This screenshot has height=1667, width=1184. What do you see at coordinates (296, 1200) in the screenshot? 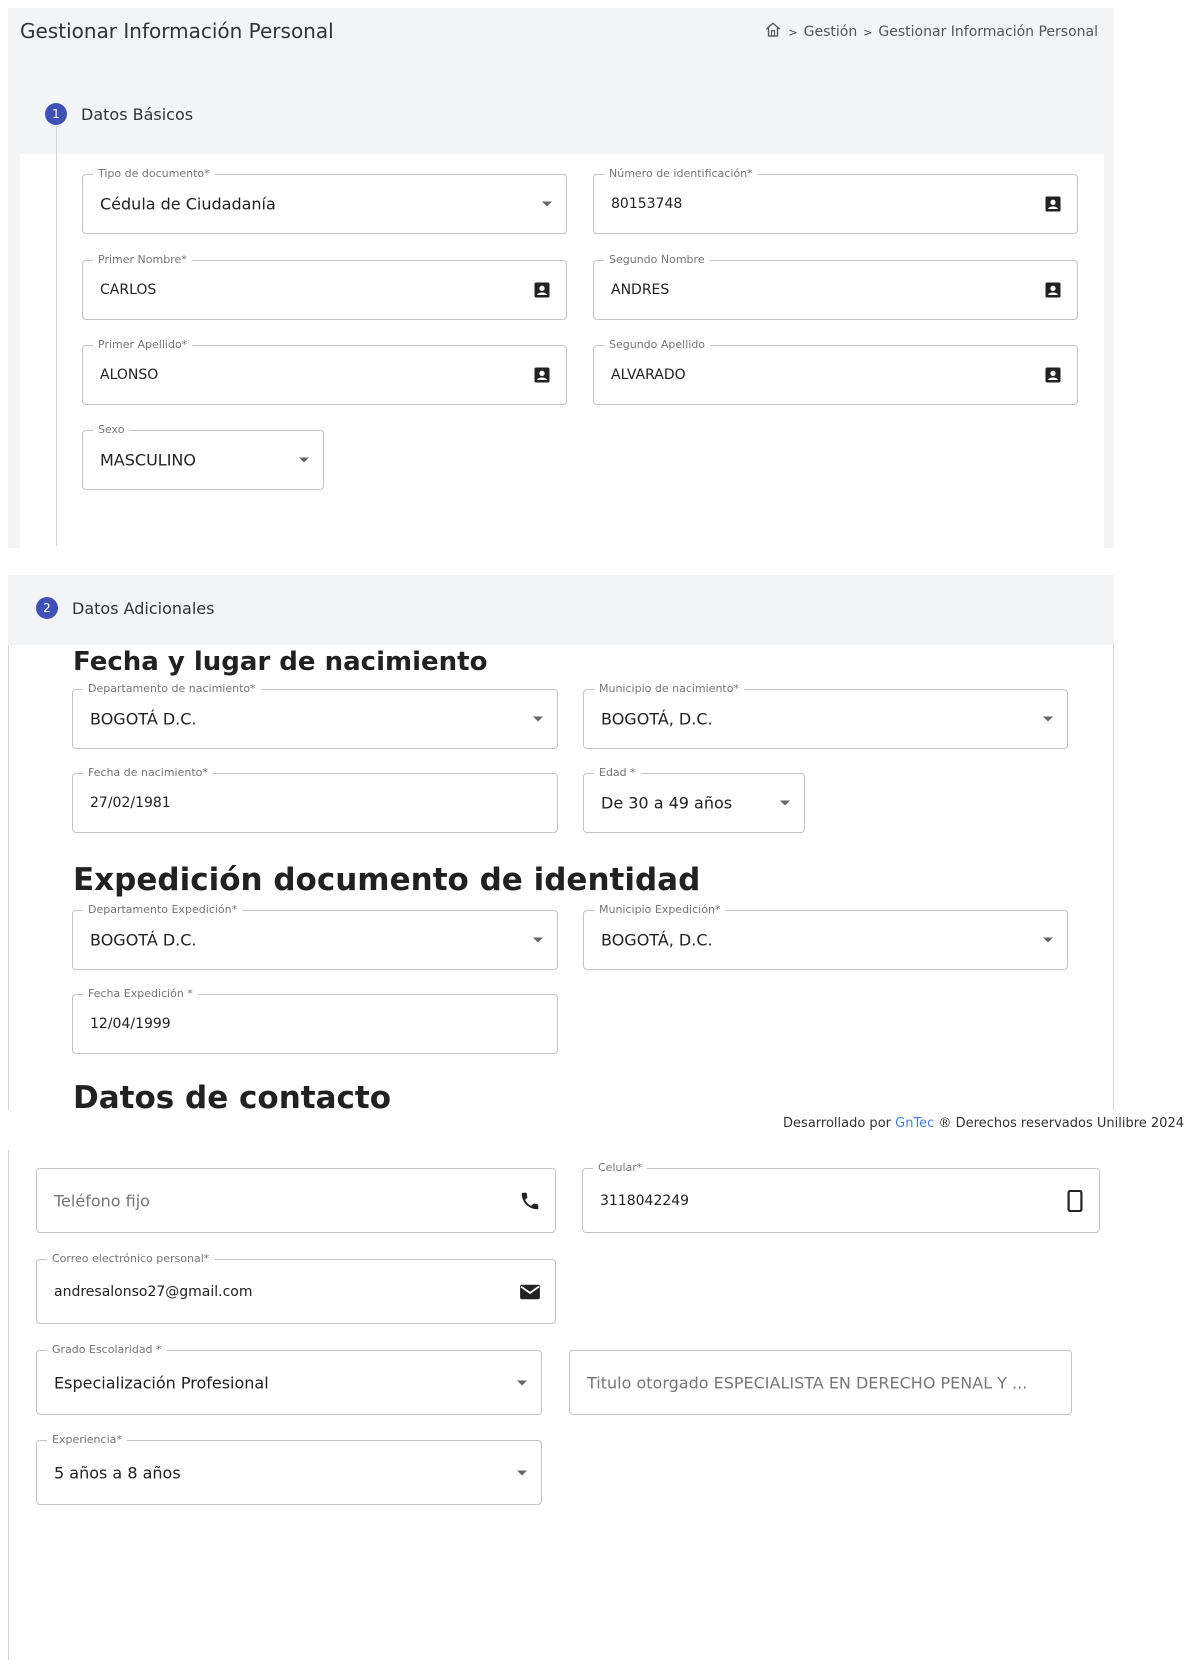
I see `telefono-fijo-input: Teléfono fijo` at bounding box center [296, 1200].